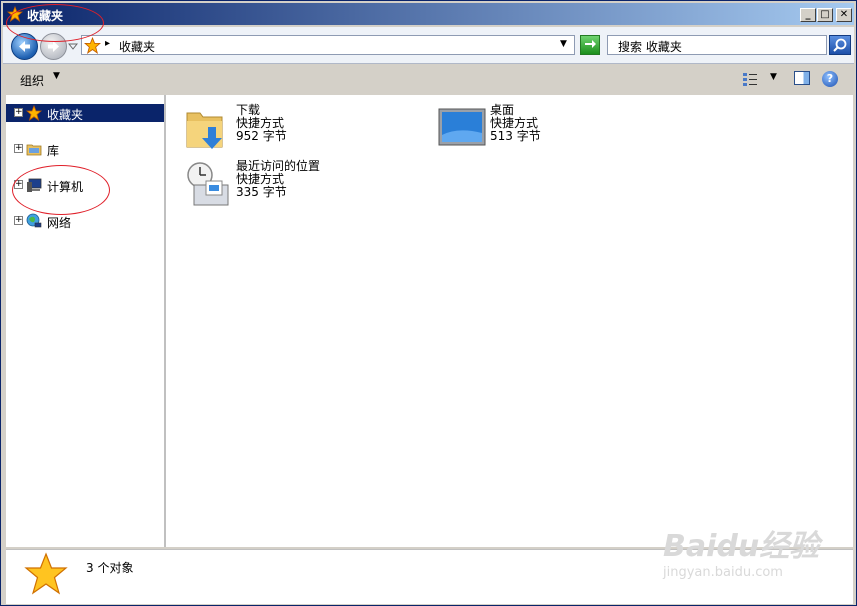 The height and width of the screenshot is (606, 857). Describe the element at coordinates (428, 79) in the screenshot. I see `command-bar: 组织 ▼ ▼ ?` at that location.